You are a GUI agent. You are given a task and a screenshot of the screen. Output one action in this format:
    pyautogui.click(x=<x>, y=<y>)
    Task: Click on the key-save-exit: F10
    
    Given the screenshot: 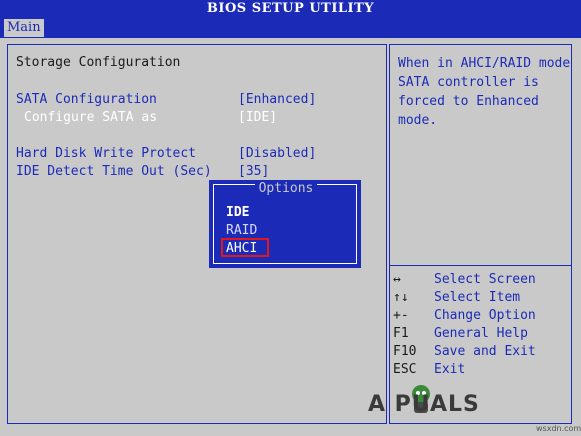 What is the action you would take?
    pyautogui.click(x=405, y=351)
    